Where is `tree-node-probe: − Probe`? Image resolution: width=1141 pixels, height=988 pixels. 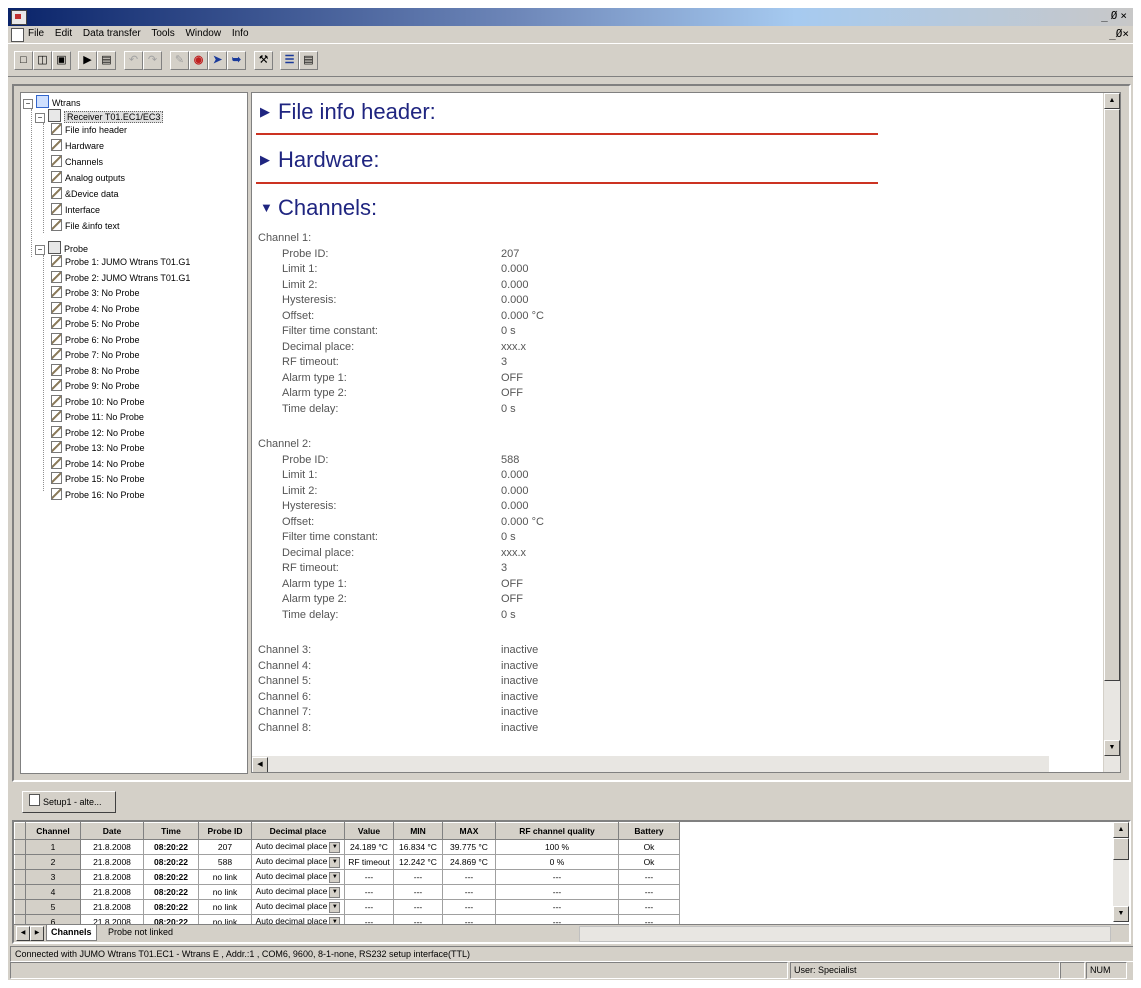
tree-node-probe: − Probe is located at coordinates (61, 248).